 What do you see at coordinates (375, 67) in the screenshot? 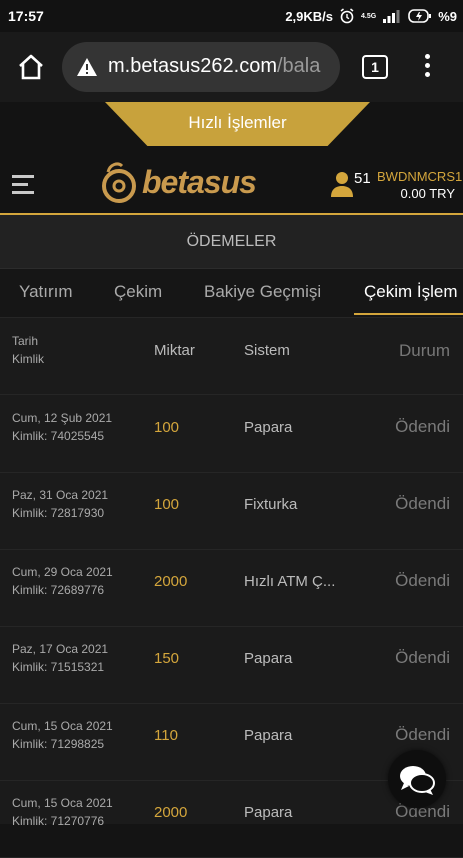
I see `tabs-icon: 1` at bounding box center [375, 67].